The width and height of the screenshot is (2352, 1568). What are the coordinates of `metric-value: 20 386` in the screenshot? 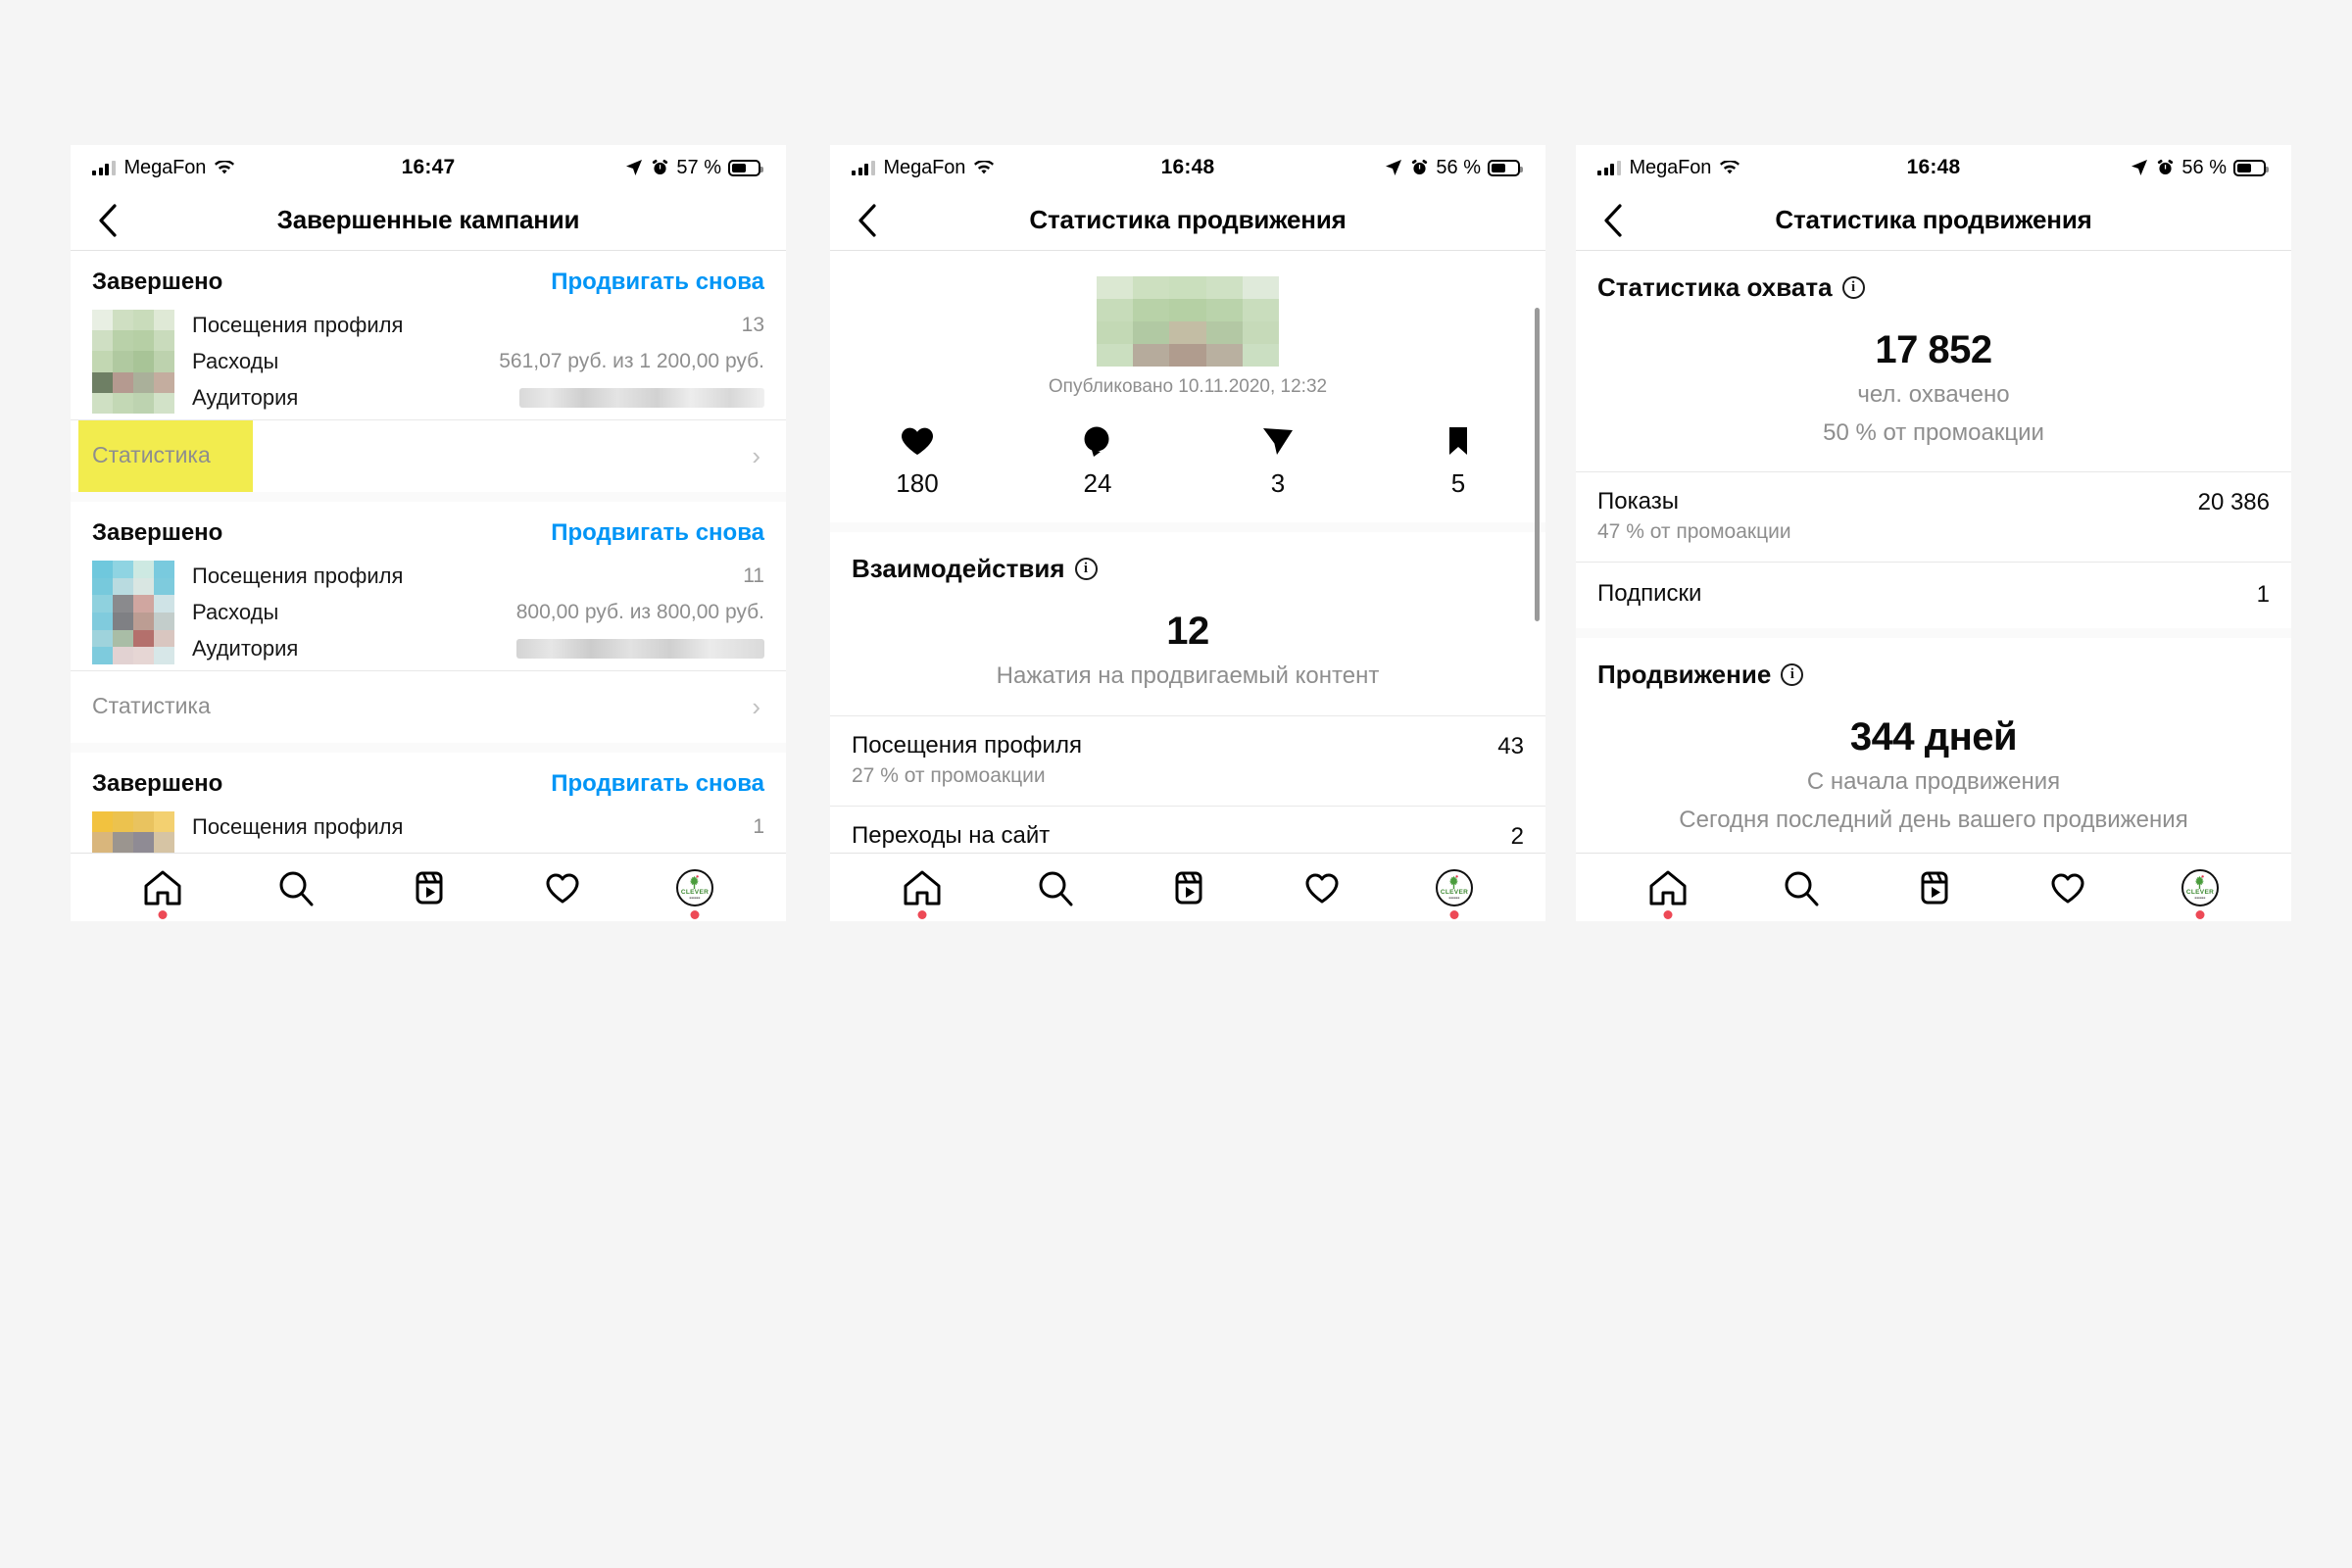 It's located at (2233, 503).